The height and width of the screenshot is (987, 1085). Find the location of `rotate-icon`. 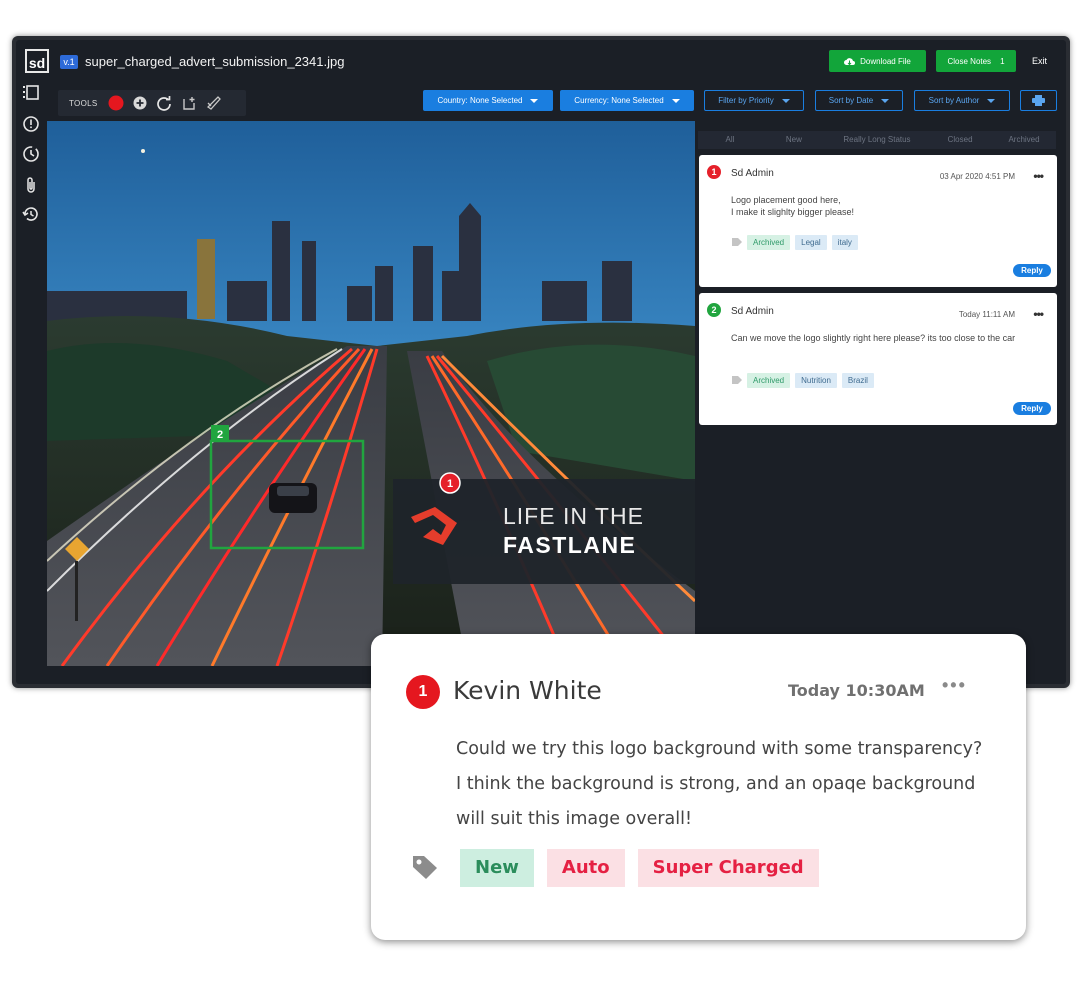

rotate-icon is located at coordinates (164, 103).